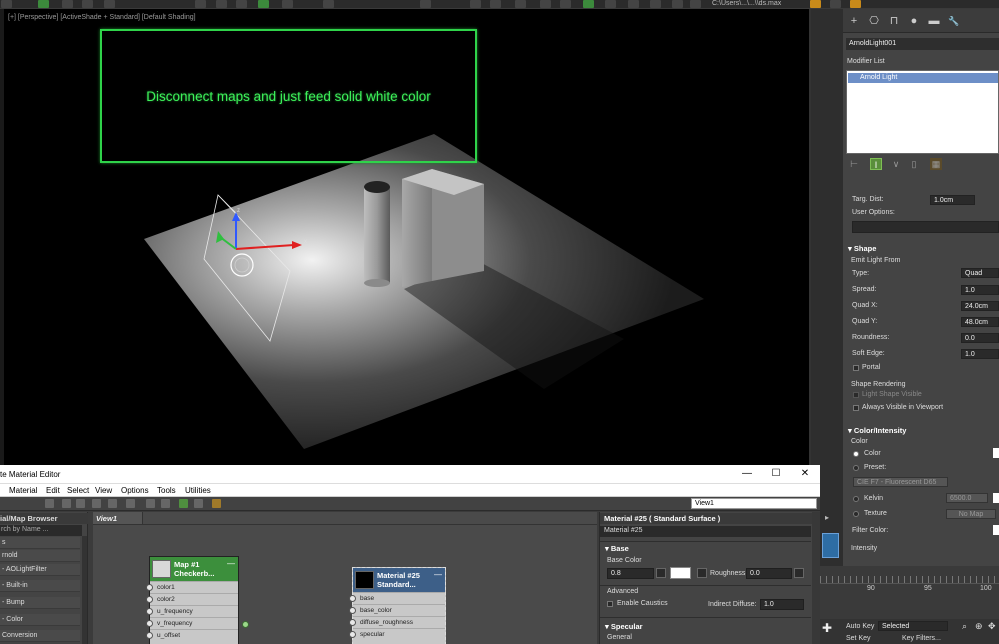 Image resolution: width=999 pixels, height=644 pixels. Describe the element at coordinates (588, 4) in the screenshot. I see `render-frame-icon` at that location.